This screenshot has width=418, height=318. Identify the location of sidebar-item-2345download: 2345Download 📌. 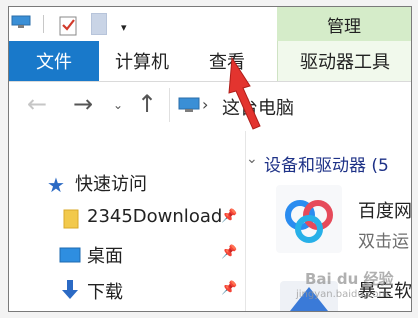
(127, 219).